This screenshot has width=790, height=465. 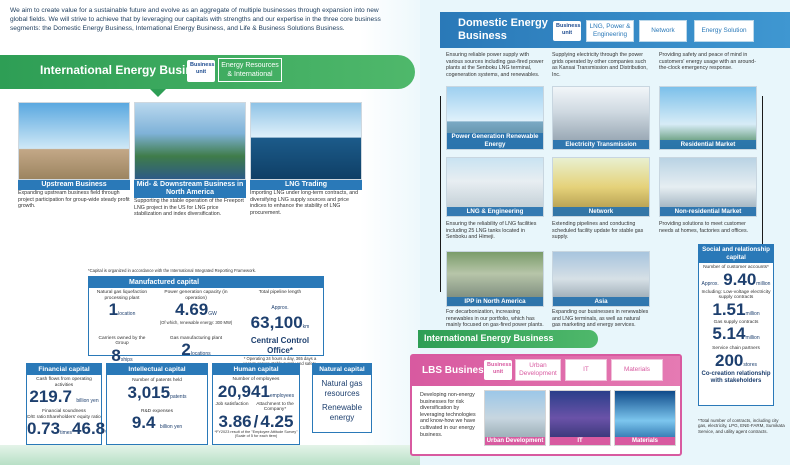 What do you see at coordinates (729, 334) in the screenshot?
I see `gas-contracts-value: 5.14` at bounding box center [729, 334].